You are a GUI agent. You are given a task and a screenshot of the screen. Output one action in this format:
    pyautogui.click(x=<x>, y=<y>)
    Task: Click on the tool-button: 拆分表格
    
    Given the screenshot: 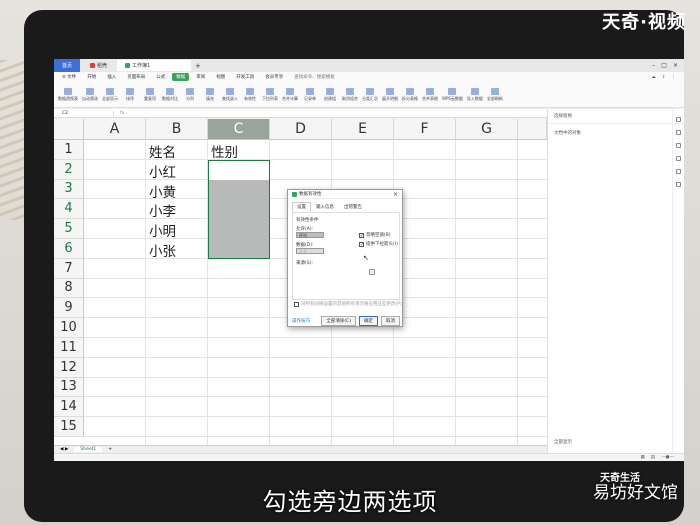 What is the action you would take?
    pyautogui.click(x=410, y=94)
    